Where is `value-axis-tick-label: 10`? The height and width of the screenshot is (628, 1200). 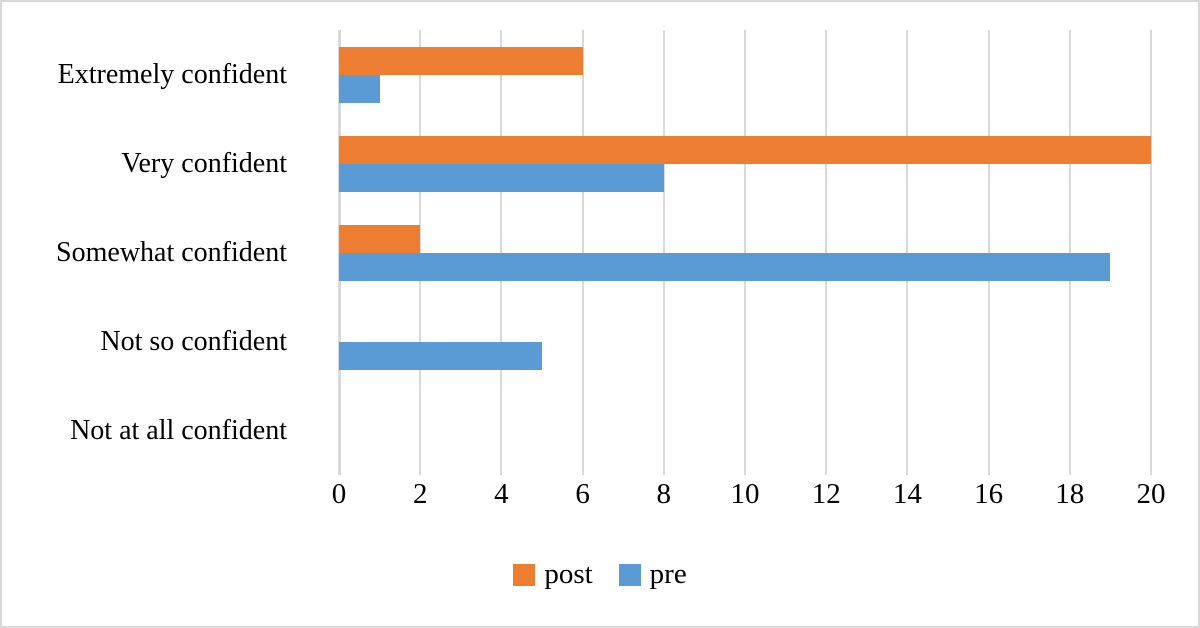 value-axis-tick-label: 10 is located at coordinates (745, 494).